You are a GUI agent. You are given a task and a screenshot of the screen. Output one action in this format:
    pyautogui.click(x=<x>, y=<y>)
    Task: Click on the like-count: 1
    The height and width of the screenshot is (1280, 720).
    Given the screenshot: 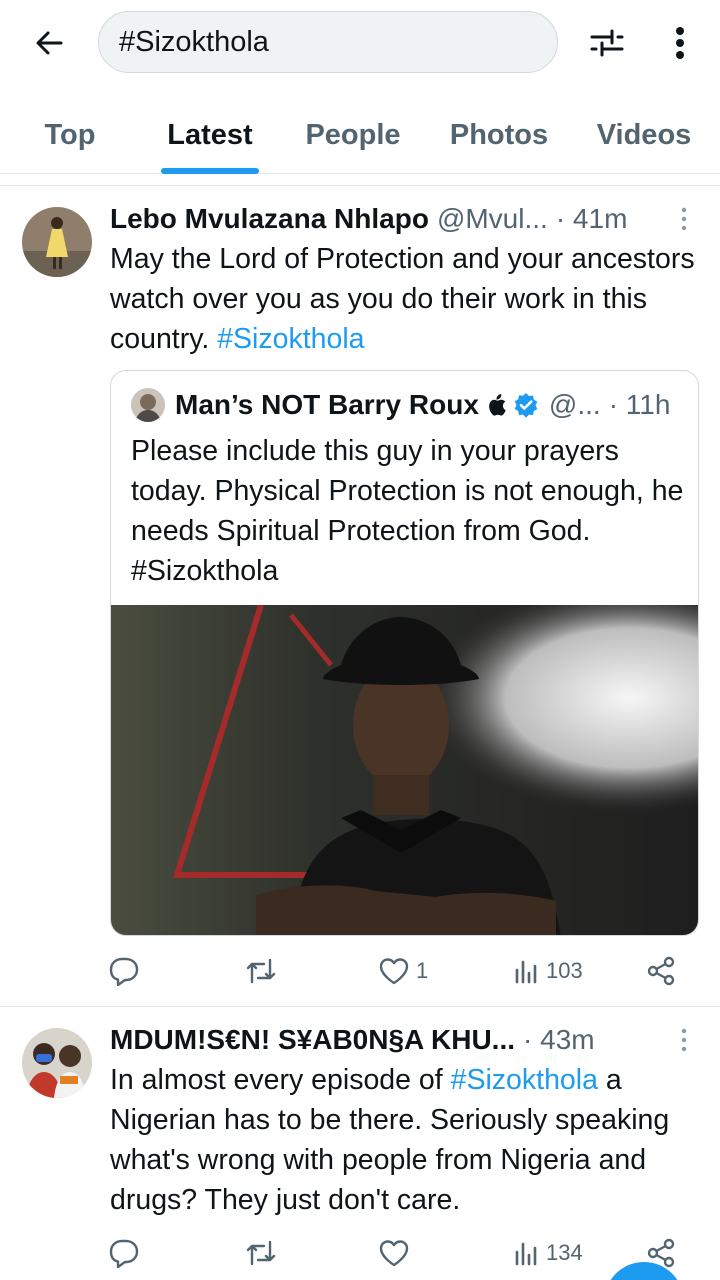 What is the action you would take?
    pyautogui.click(x=422, y=970)
    